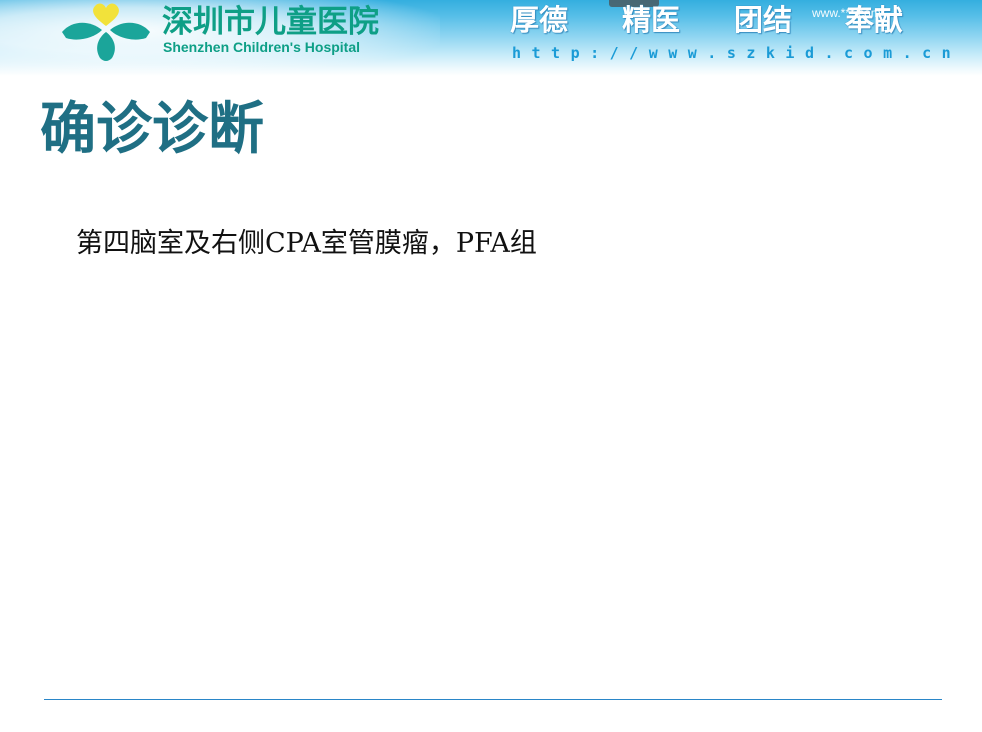  Describe the element at coordinates (106, 32) in the screenshot. I see `hospital-logo-icon` at that location.